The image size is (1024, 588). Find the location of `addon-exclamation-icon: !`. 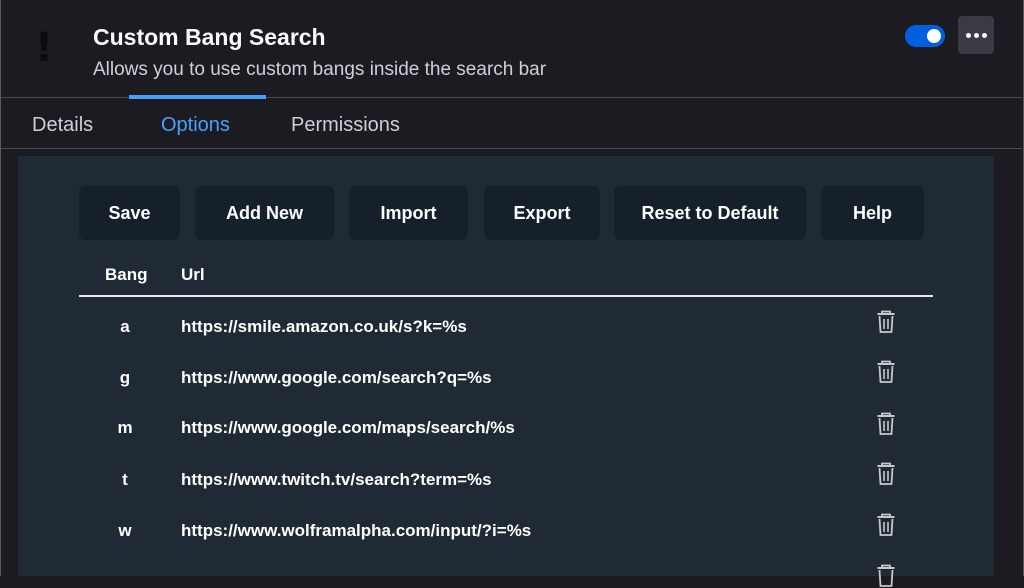

addon-exclamation-icon: ! is located at coordinates (44, 48).